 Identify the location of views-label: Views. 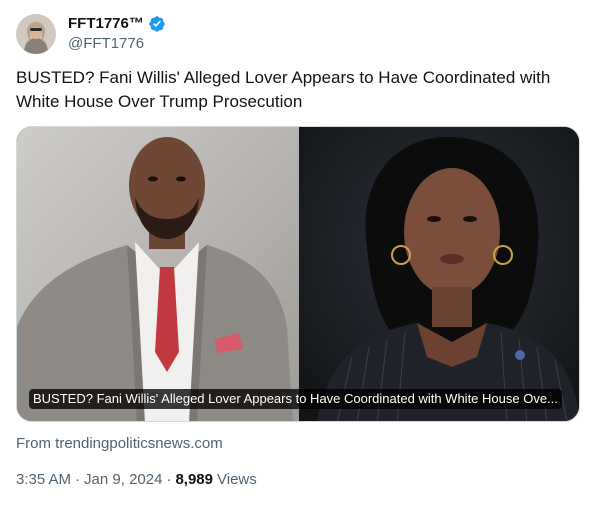
(237, 480).